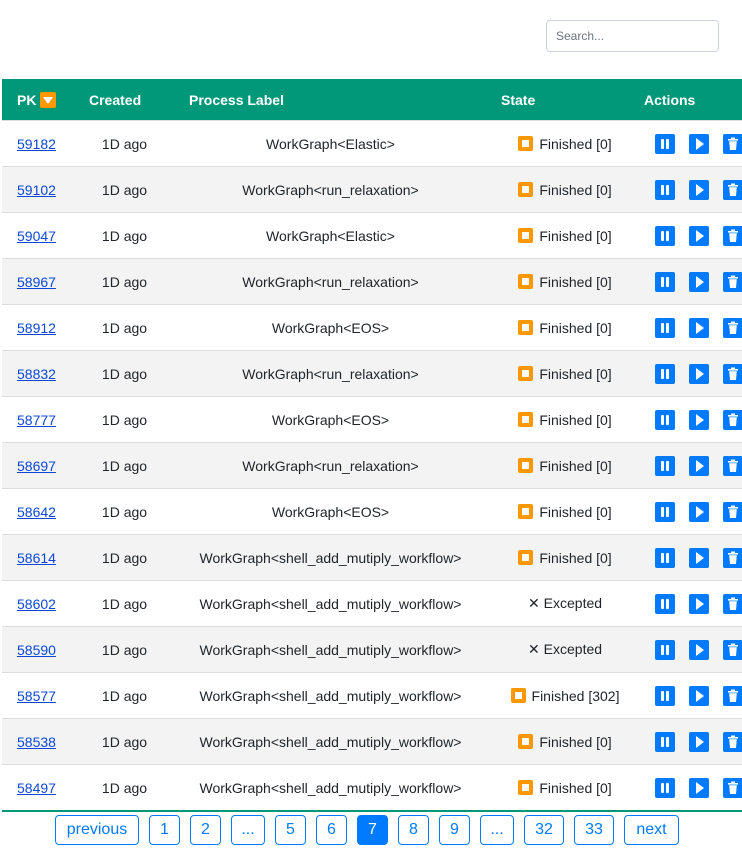 The image size is (742, 855). Describe the element at coordinates (36, 420) in the screenshot. I see `pk-link: 58777` at that location.